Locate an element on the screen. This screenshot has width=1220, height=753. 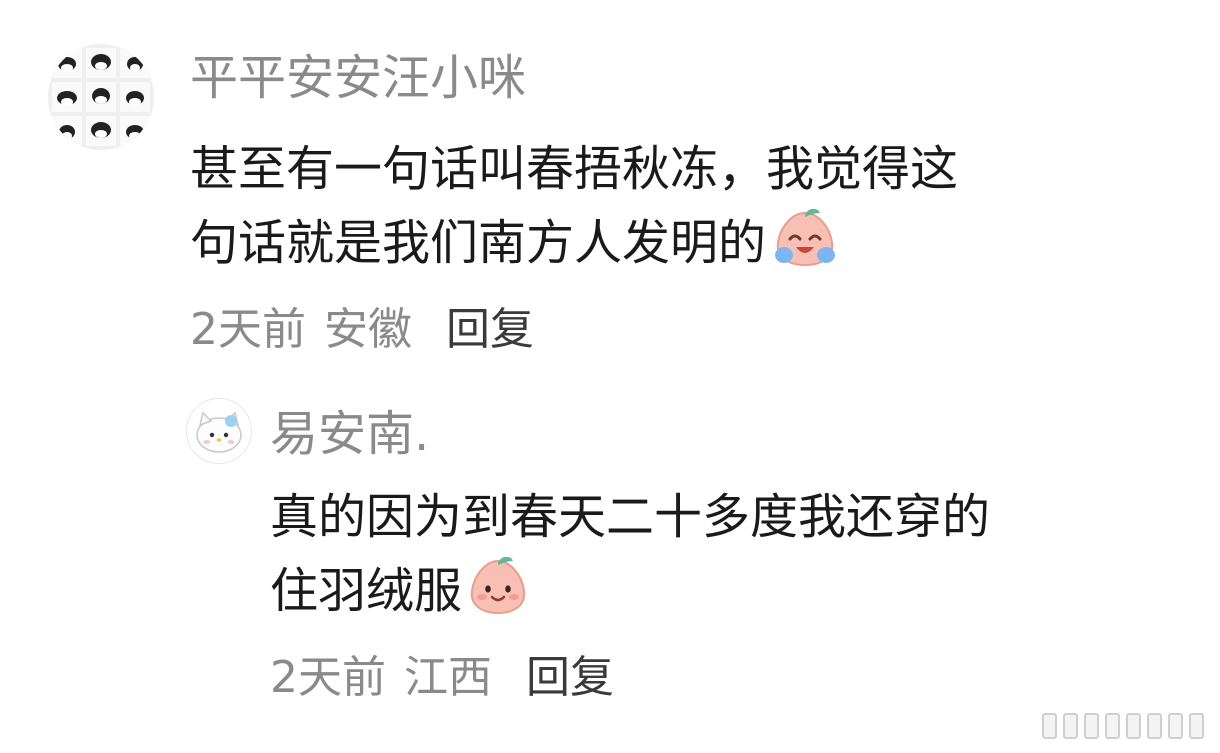
user-avatar is located at coordinates (101, 97).